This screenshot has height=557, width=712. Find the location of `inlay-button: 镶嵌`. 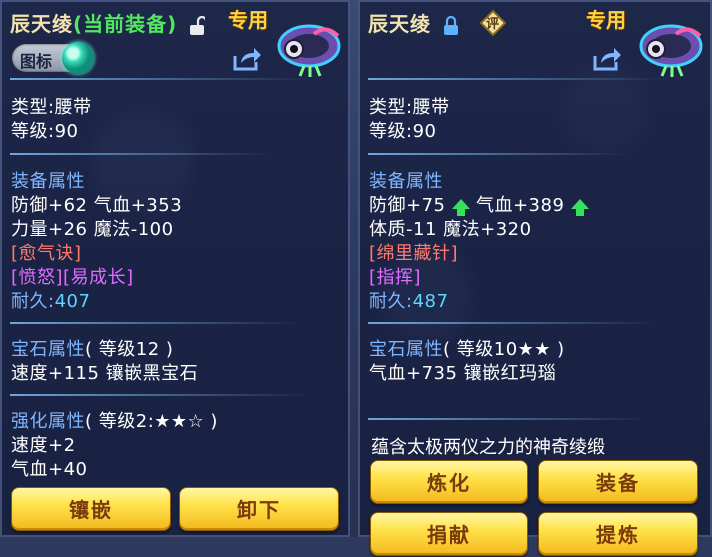

inlay-button: 镶嵌 is located at coordinates (91, 509).